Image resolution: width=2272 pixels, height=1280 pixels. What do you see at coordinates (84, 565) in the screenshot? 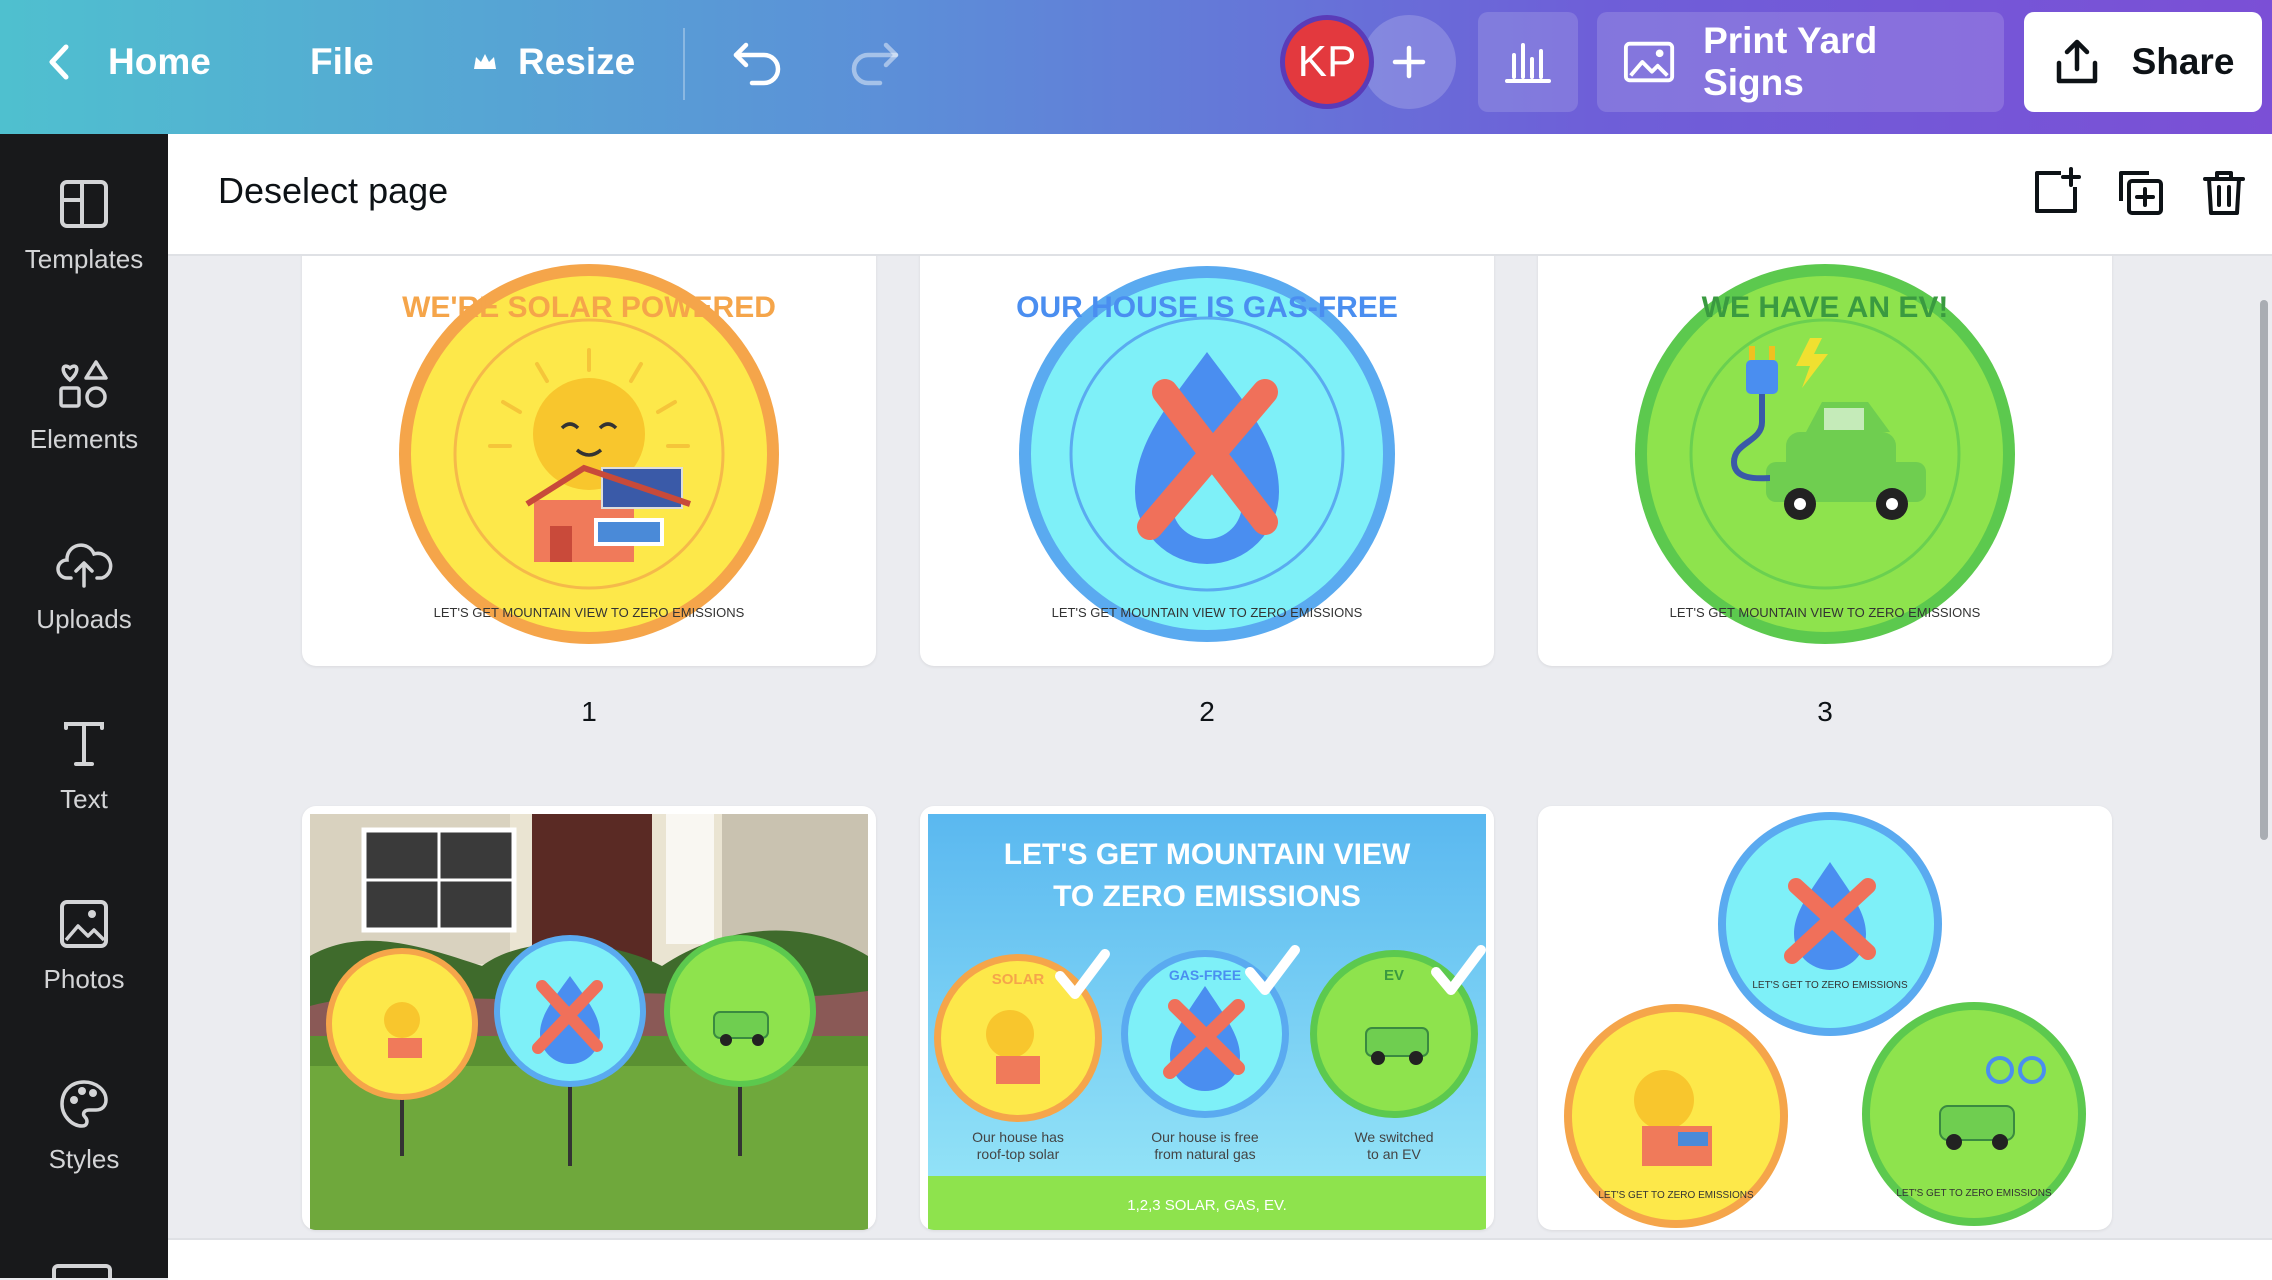
I see `cloud-upload-icon` at bounding box center [84, 565].